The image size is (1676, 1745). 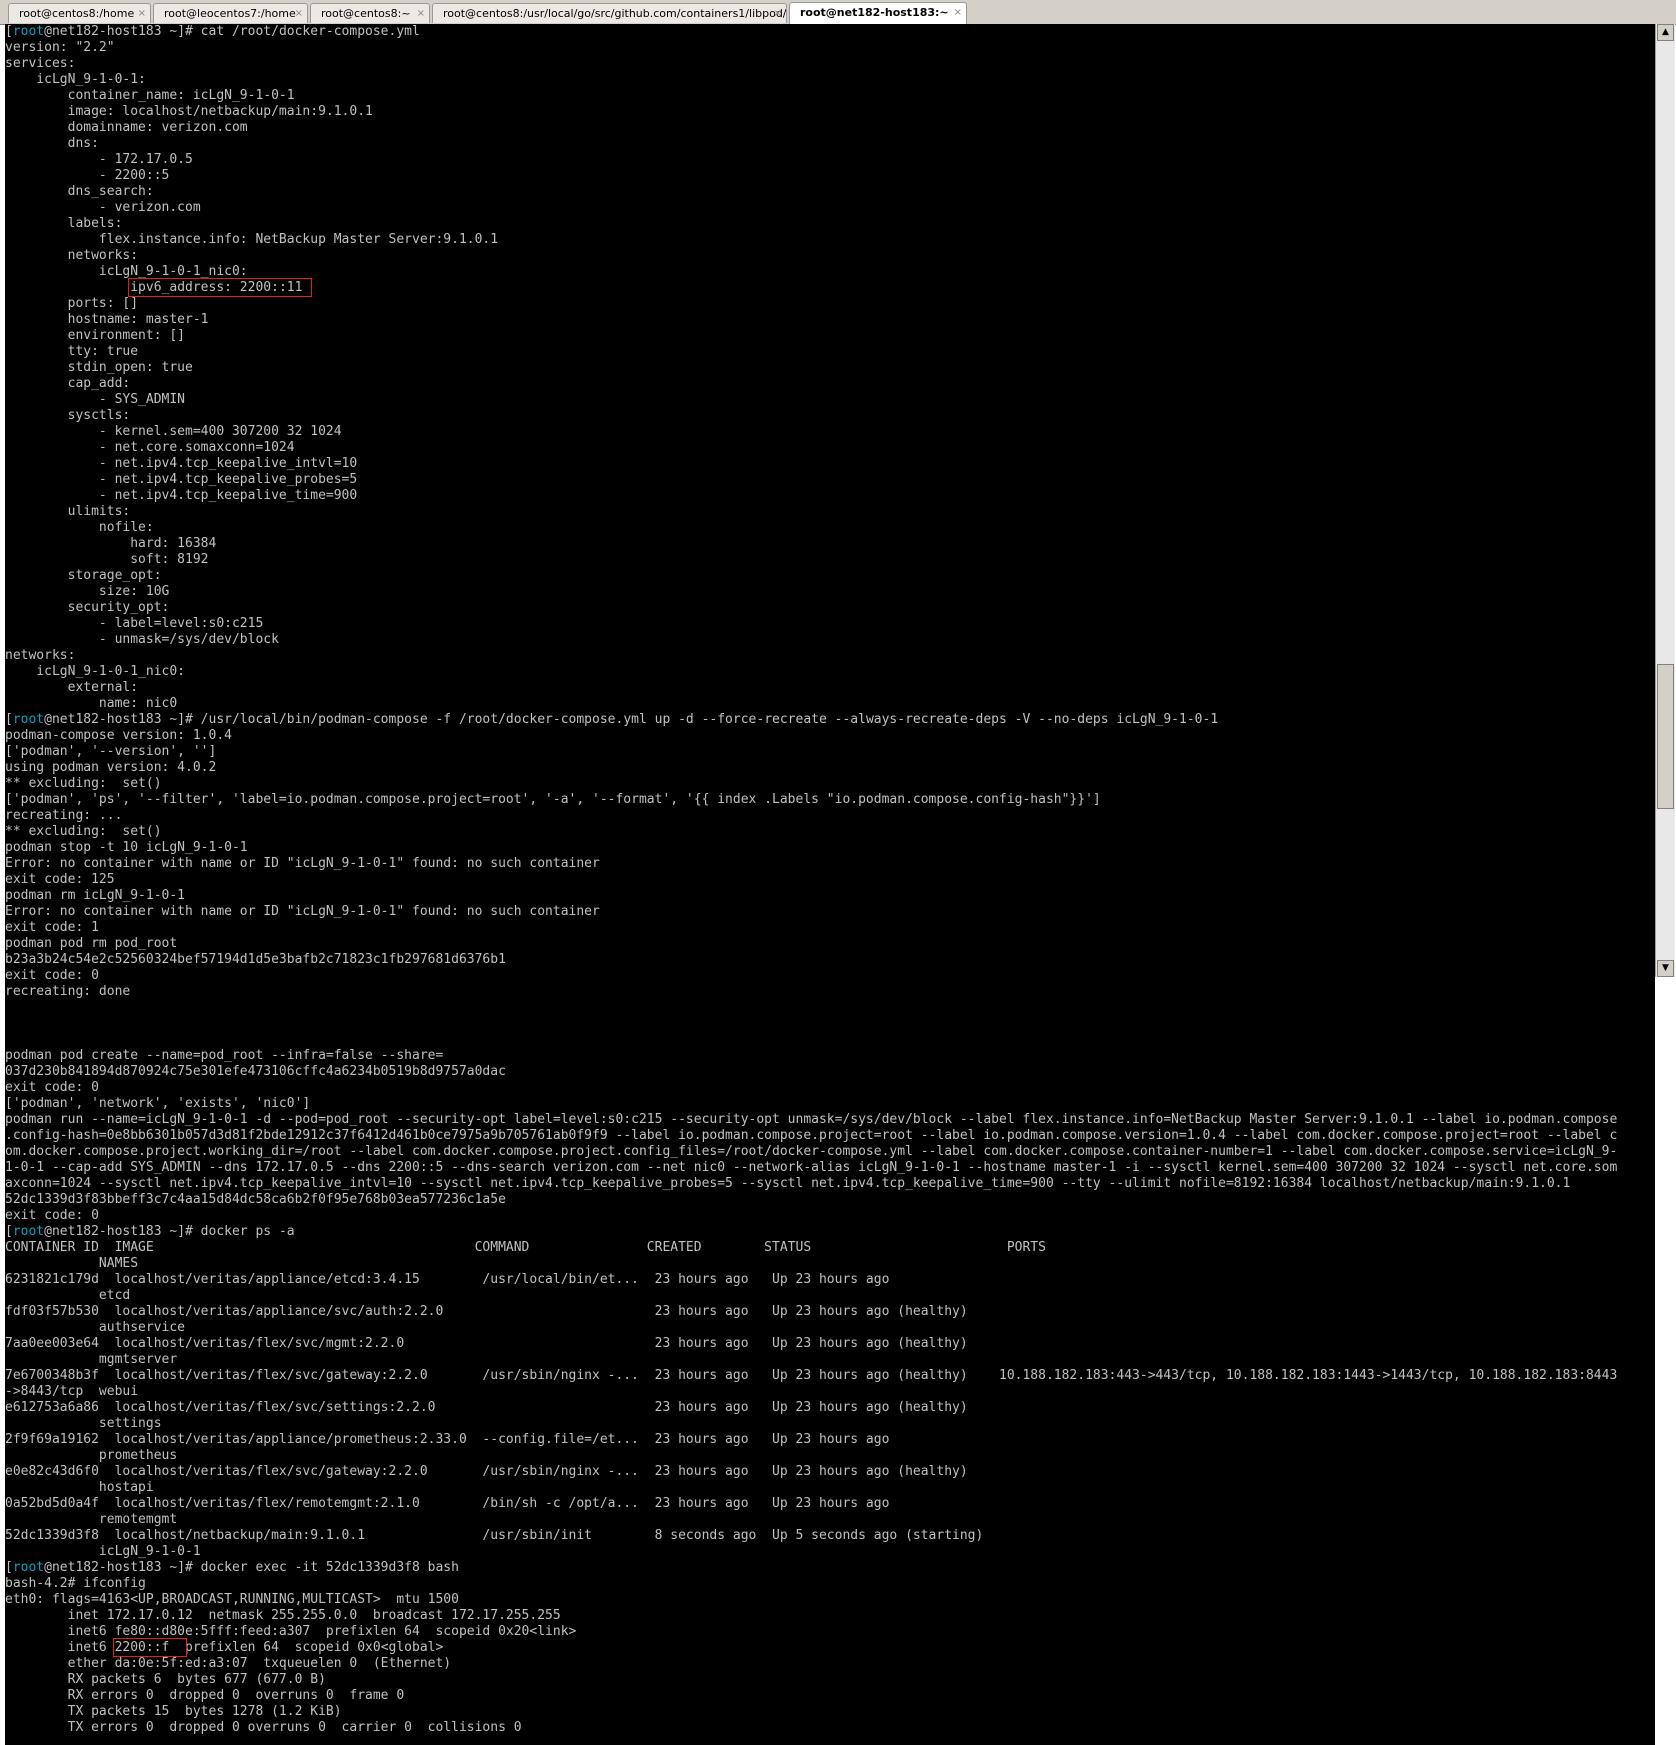 I want to click on terminal-line: ** excluding: set(), so click(x=830, y=784).